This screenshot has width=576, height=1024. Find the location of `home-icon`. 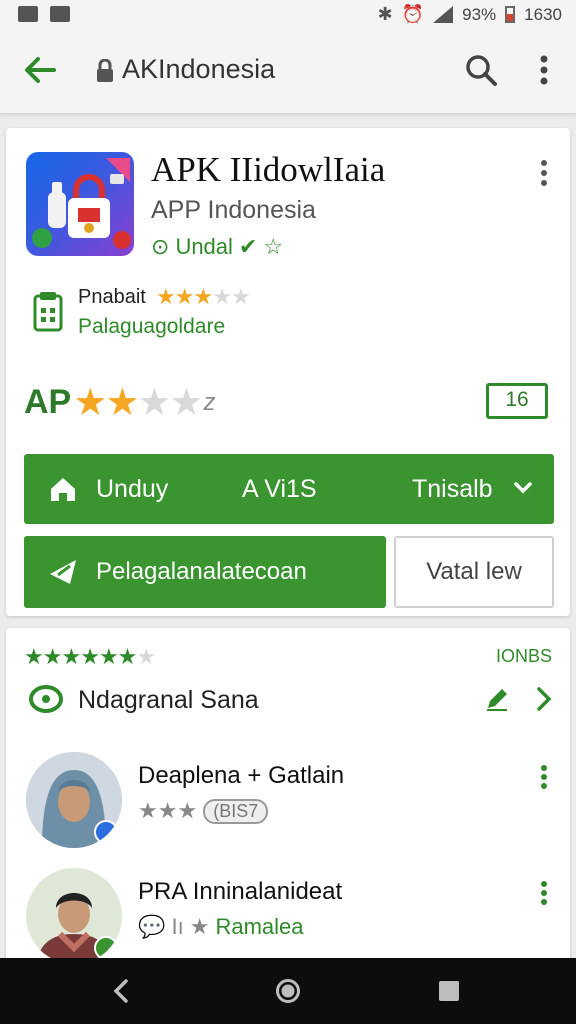

home-icon is located at coordinates (63, 489).